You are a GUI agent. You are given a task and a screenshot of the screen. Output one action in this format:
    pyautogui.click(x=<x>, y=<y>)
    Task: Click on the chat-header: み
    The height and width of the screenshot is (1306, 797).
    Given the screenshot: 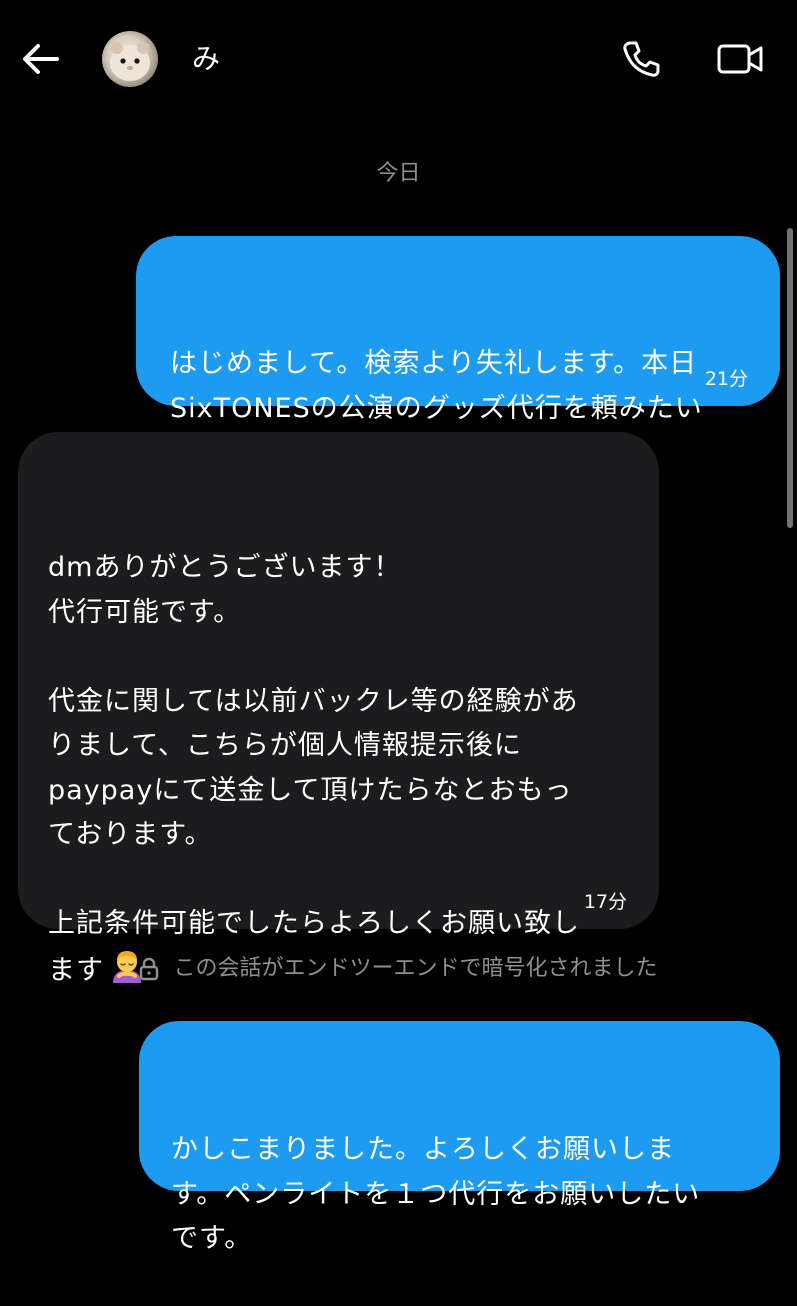 What is the action you would take?
    pyautogui.click(x=398, y=59)
    